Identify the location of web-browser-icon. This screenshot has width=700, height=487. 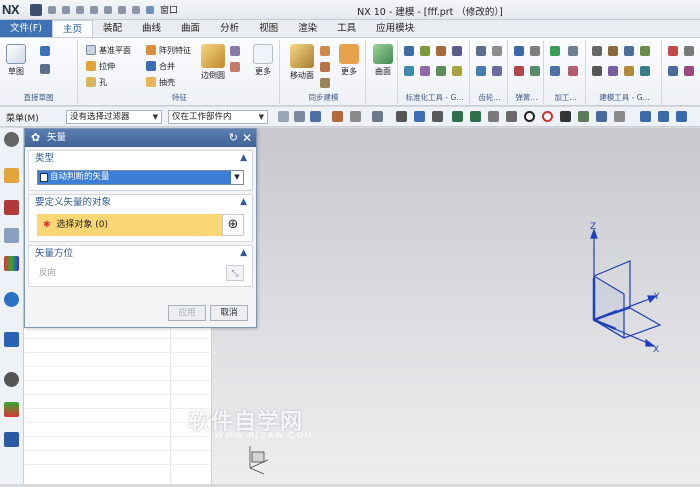
(11, 299).